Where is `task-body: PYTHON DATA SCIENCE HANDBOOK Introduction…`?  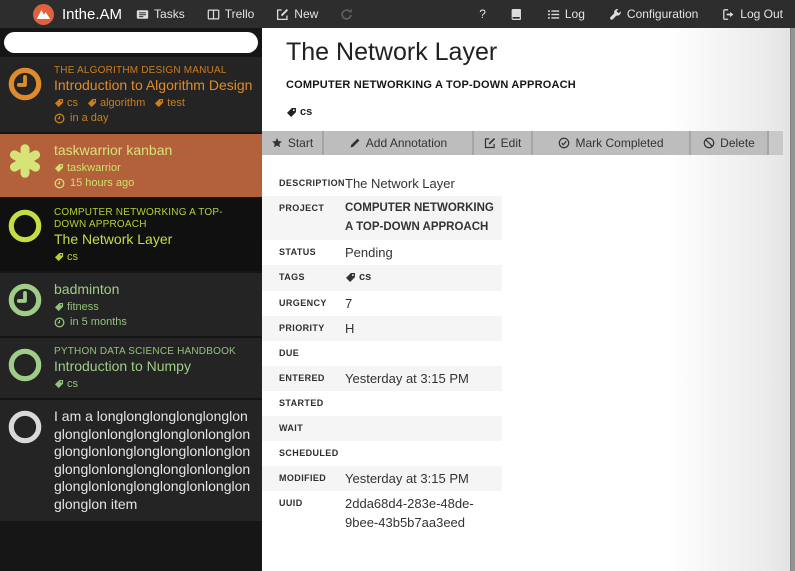
task-body: PYTHON DATA SCIENCE HANDBOOK Introduction… is located at coordinates (154, 368).